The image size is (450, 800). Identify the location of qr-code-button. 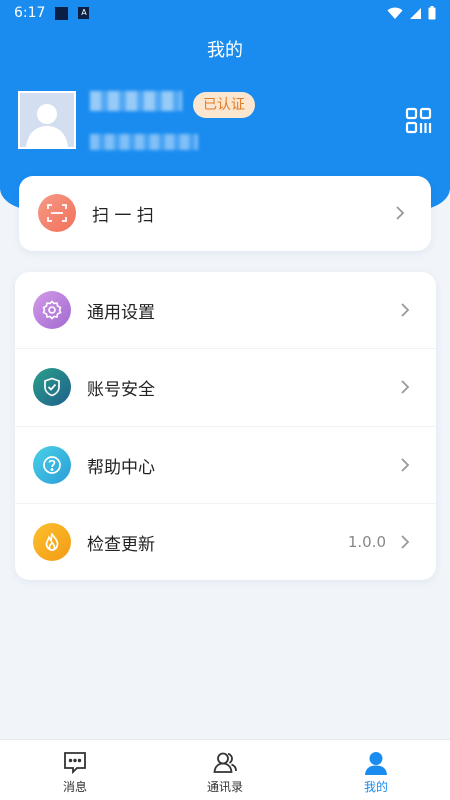
(419, 121).